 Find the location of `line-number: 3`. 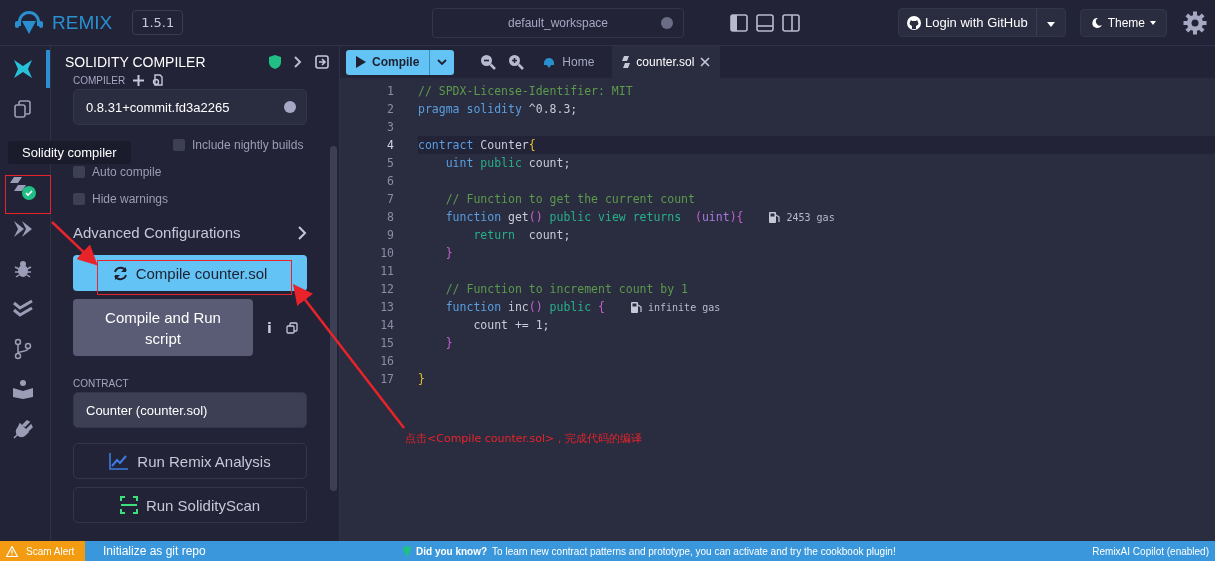

line-number: 3 is located at coordinates (390, 127).